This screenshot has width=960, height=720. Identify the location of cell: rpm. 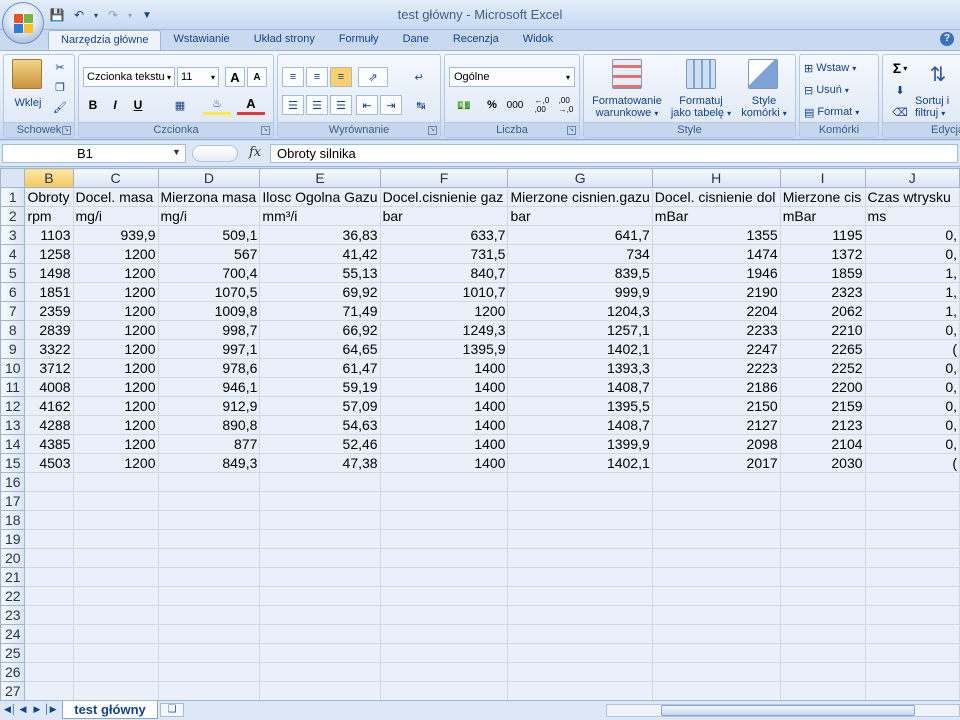
(49, 216).